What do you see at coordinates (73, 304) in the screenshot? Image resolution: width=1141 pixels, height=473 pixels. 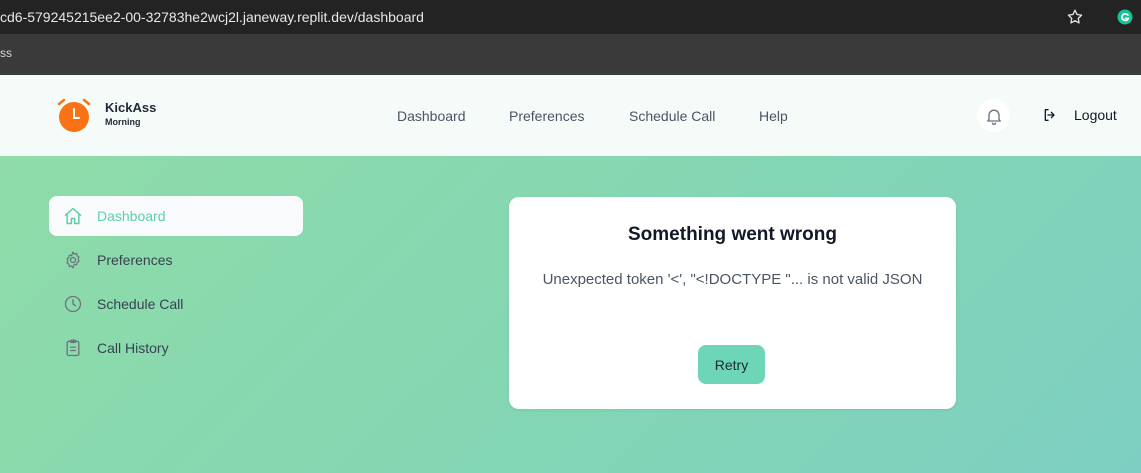 I see `clock-icon` at bounding box center [73, 304].